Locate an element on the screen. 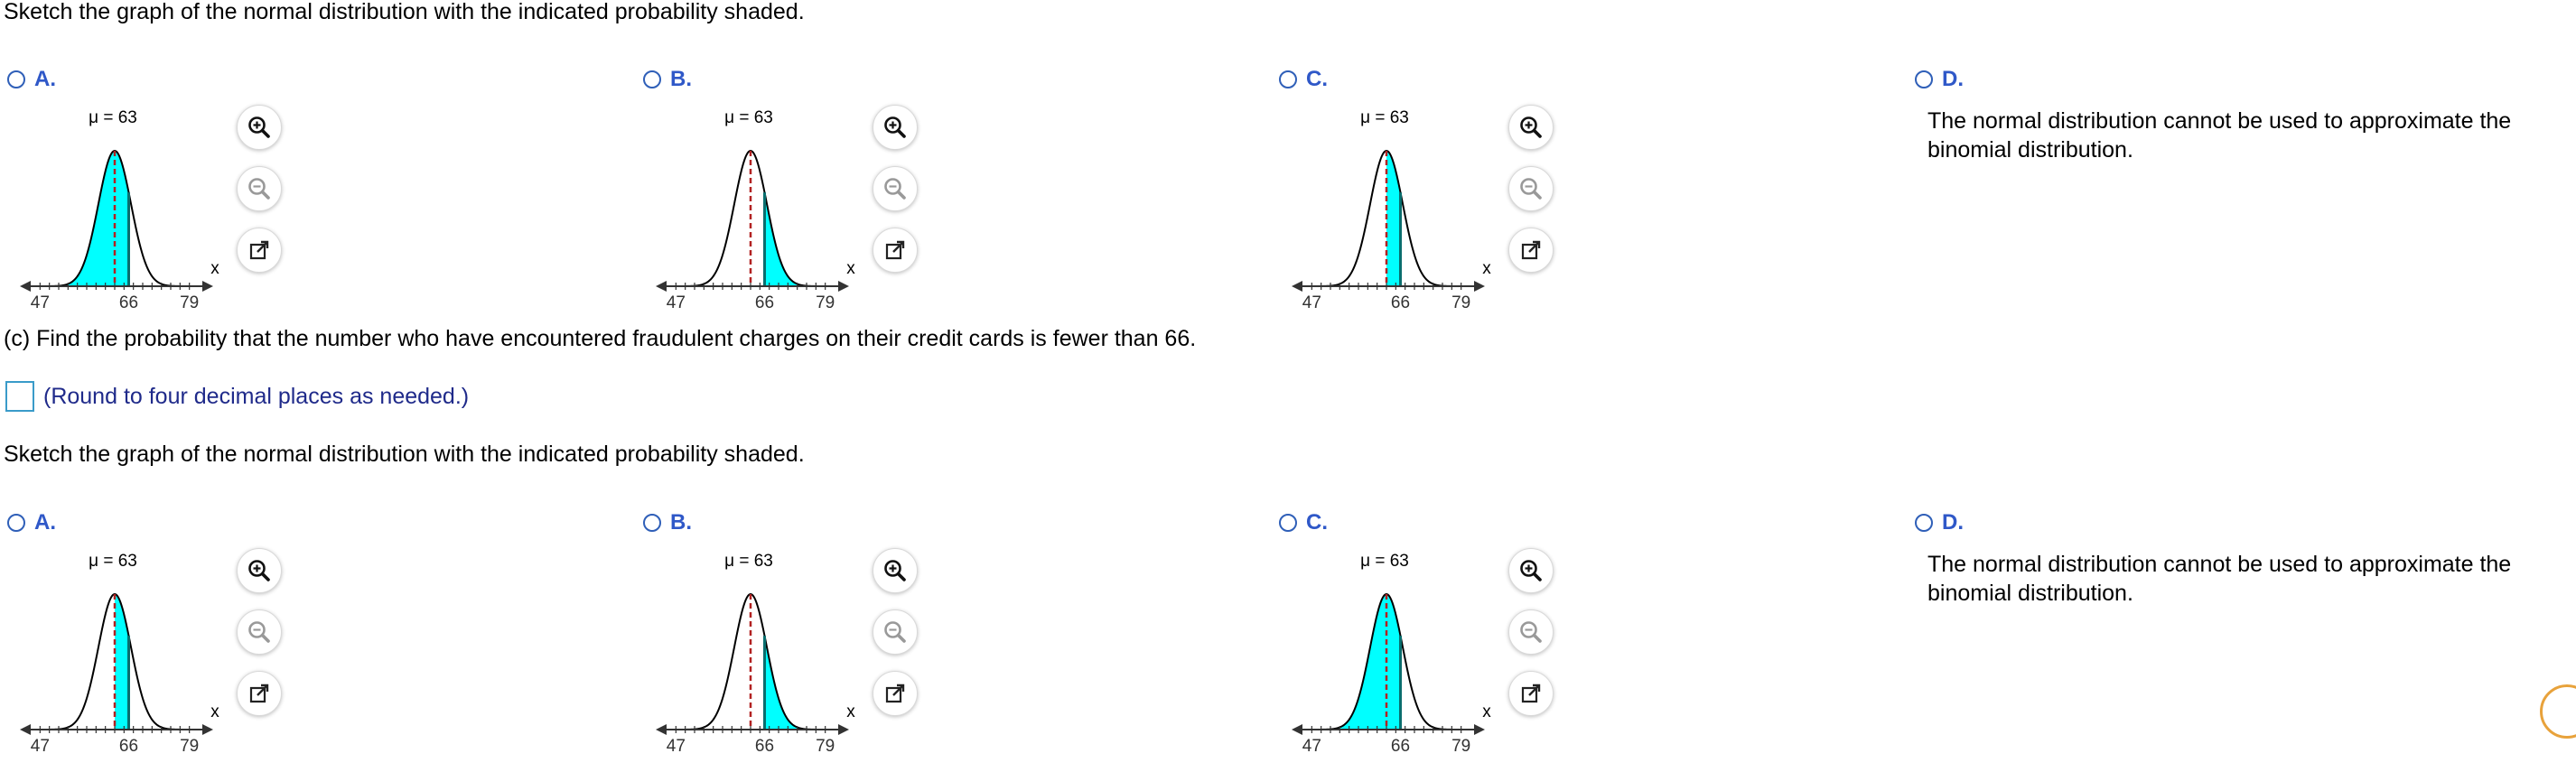 The image size is (2576, 772). set1-option-b-radio is located at coordinates (652, 79).